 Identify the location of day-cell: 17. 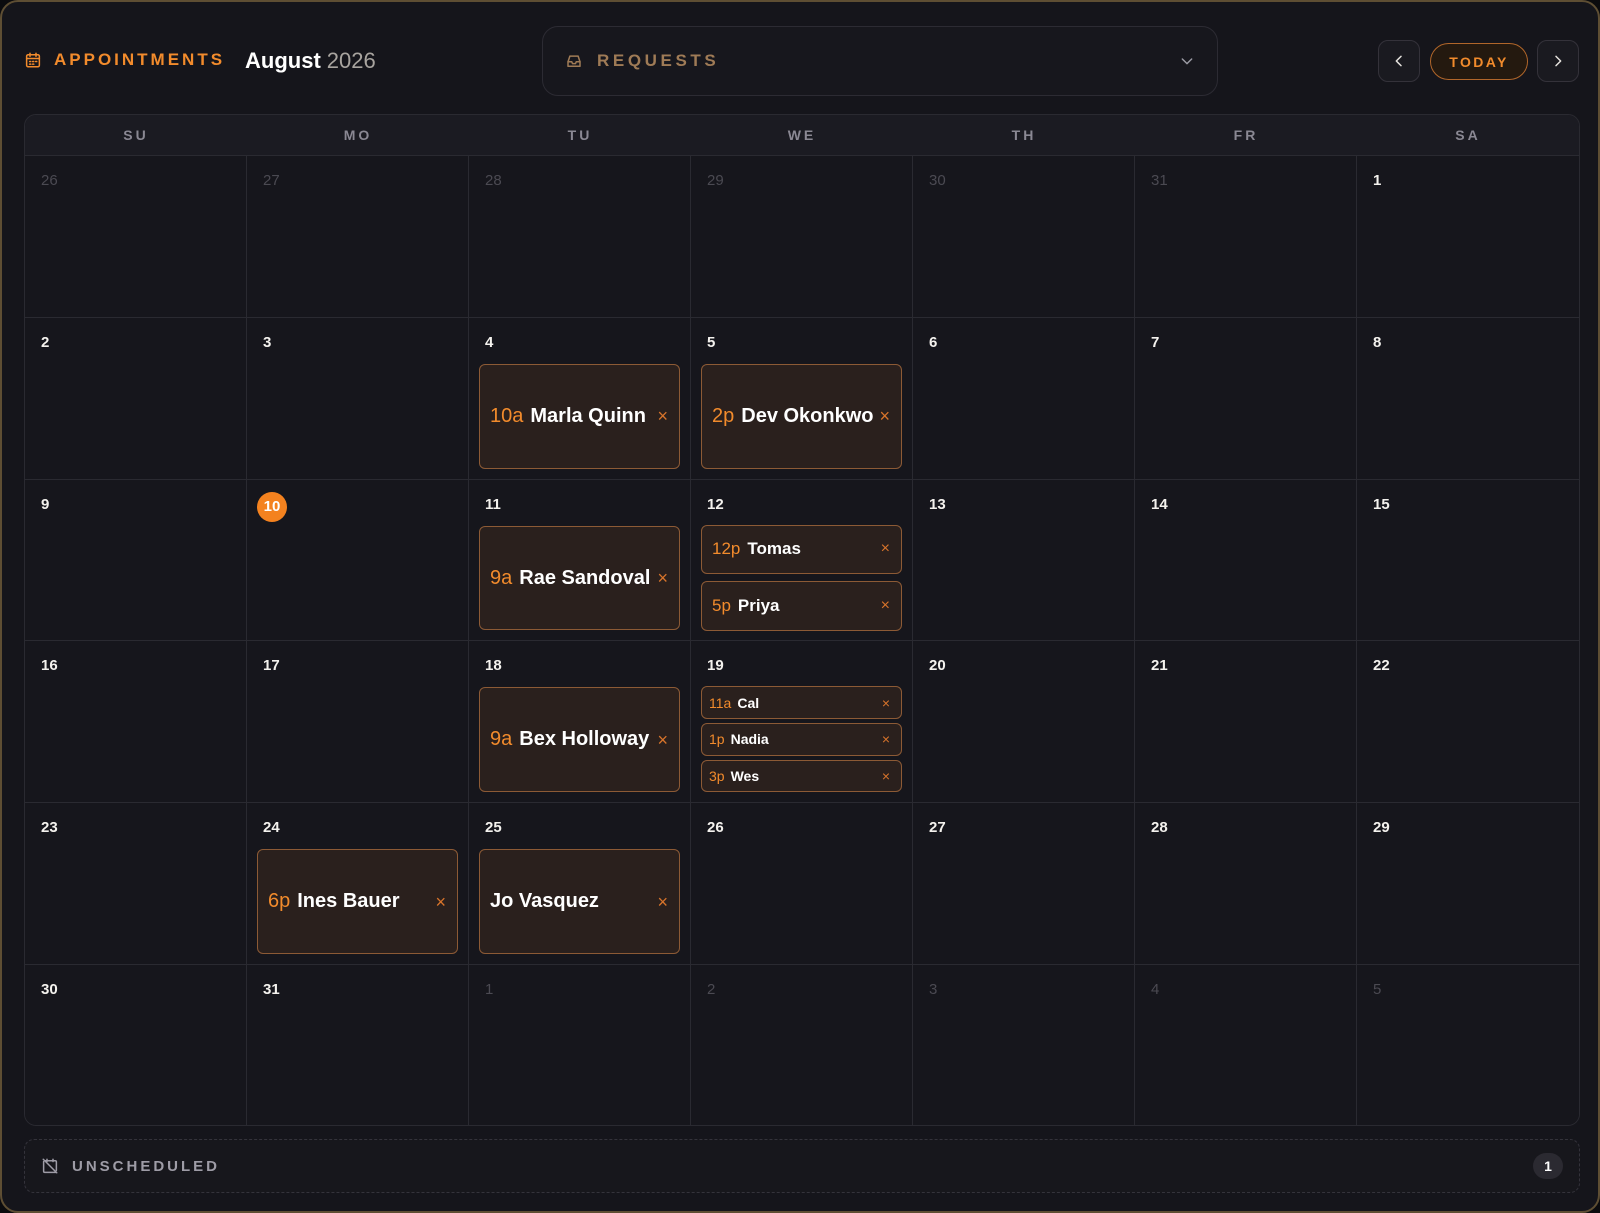
(358, 722).